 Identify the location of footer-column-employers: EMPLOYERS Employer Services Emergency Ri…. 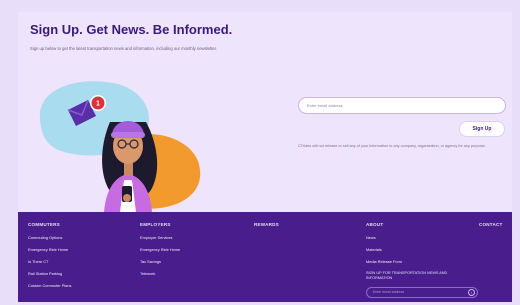
(160, 252).